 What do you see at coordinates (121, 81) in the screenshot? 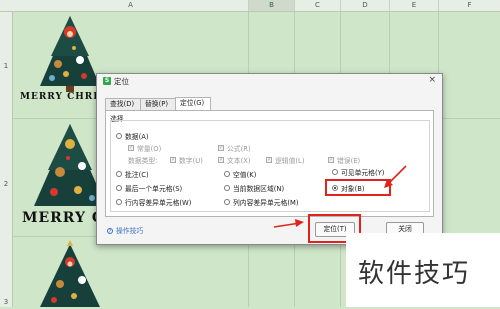
I see `dialog-title: 定位` at bounding box center [121, 81].